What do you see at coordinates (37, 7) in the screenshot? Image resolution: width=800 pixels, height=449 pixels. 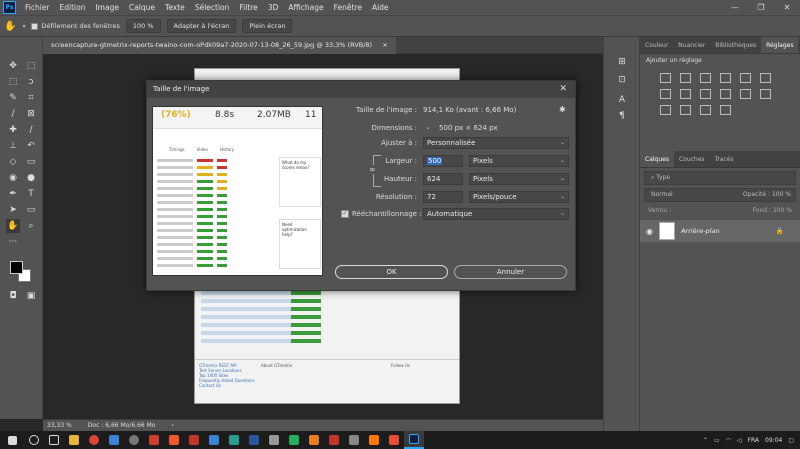 I see `menu-fichier: Fichier` at bounding box center [37, 7].